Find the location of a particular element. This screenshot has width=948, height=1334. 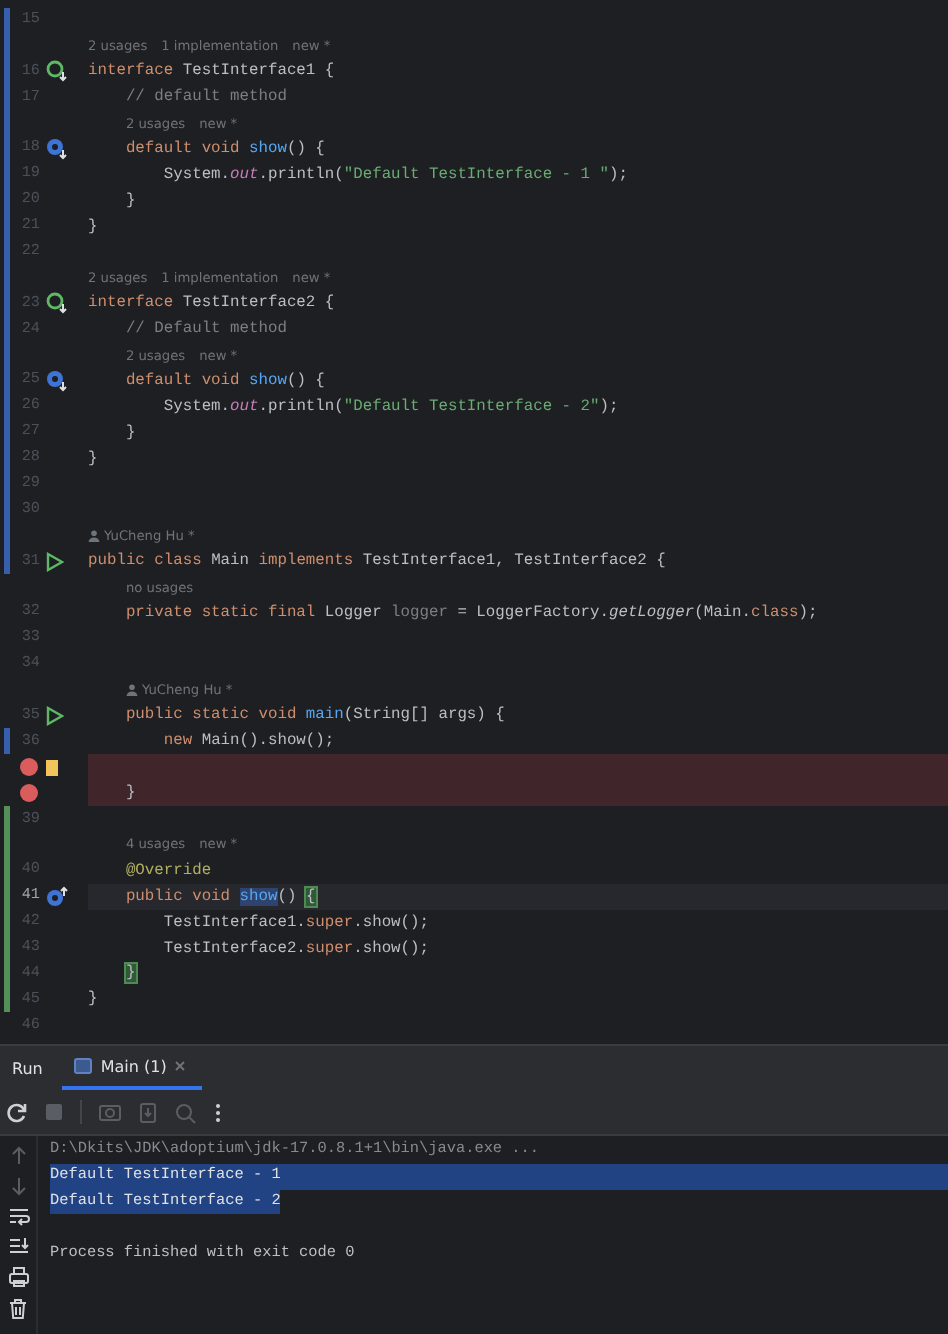

trash-icon is located at coordinates (18, 1309).